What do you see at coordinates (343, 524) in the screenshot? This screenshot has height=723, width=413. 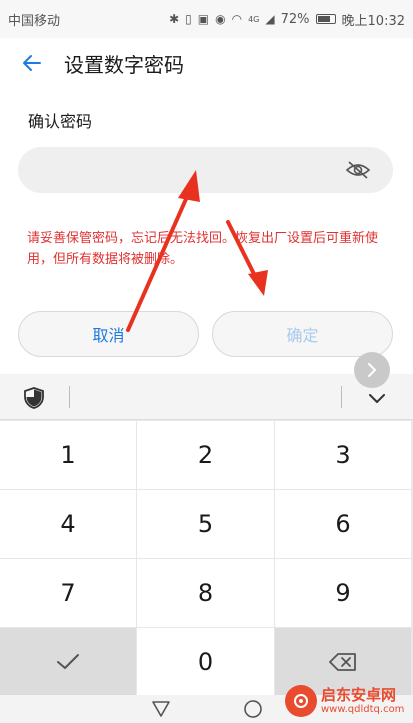 I see `key-6: 6` at bounding box center [343, 524].